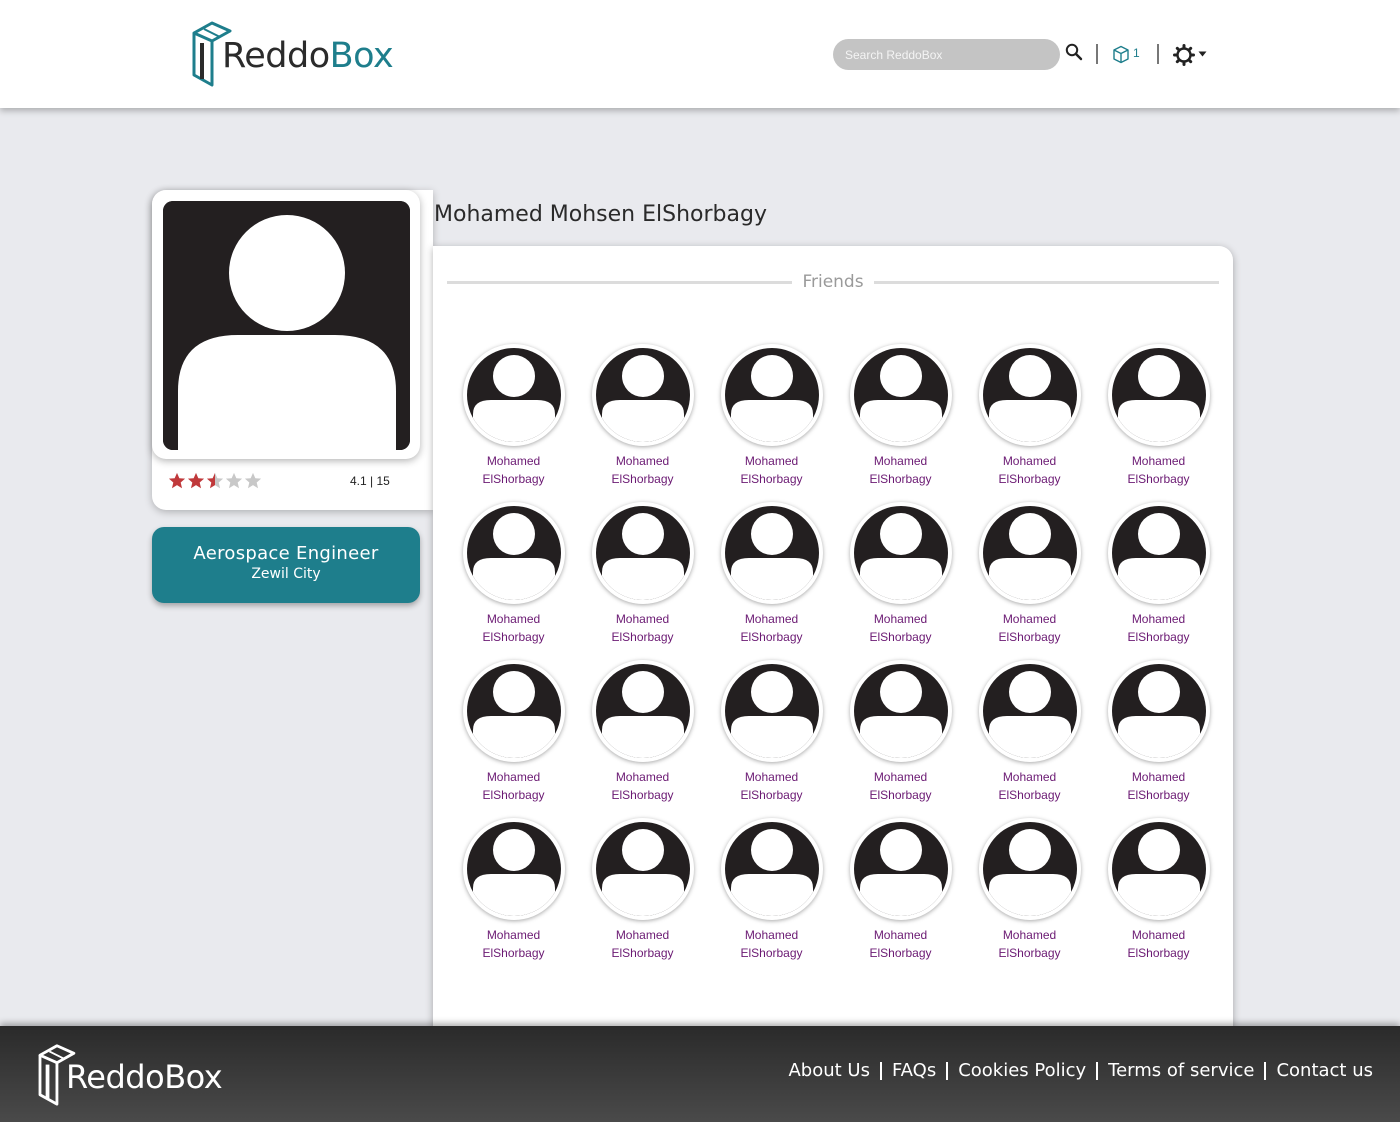  I want to click on search-input, so click(946, 54).